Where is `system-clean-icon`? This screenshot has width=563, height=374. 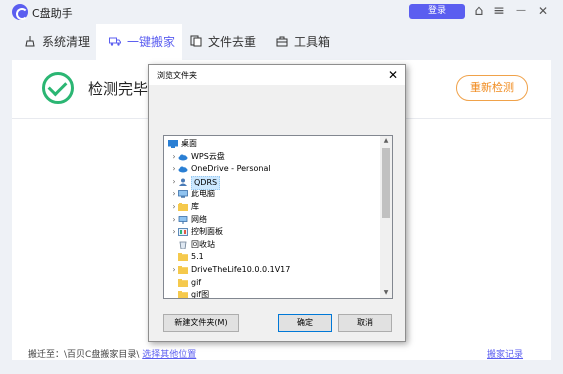
system-clean-icon is located at coordinates (30, 41).